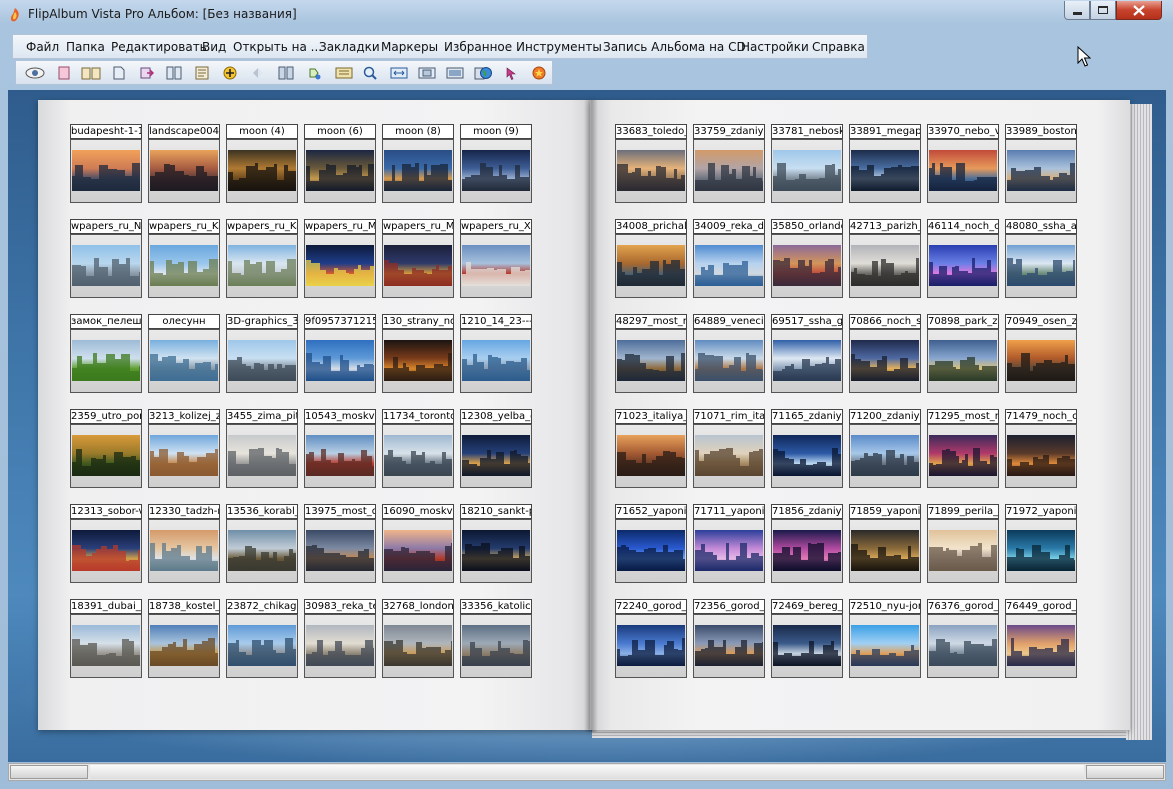 This screenshot has width=1173, height=789. What do you see at coordinates (496, 163) in the screenshot?
I see `photo-thumbnail: moon (9)` at bounding box center [496, 163].